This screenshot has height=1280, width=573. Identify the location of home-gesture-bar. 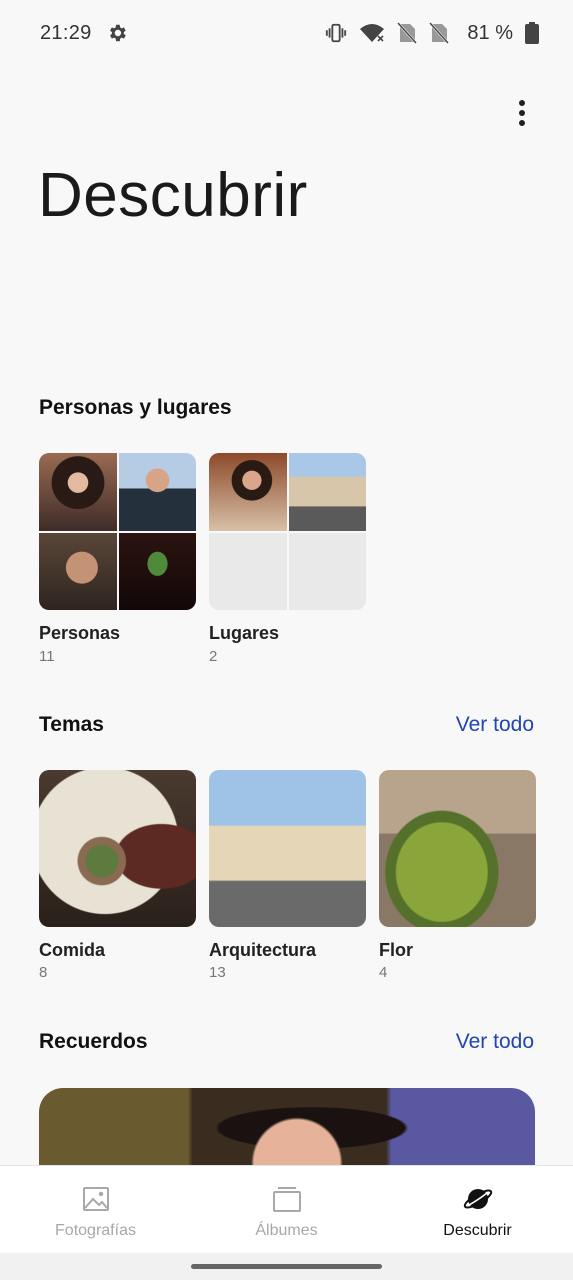
(286, 1266).